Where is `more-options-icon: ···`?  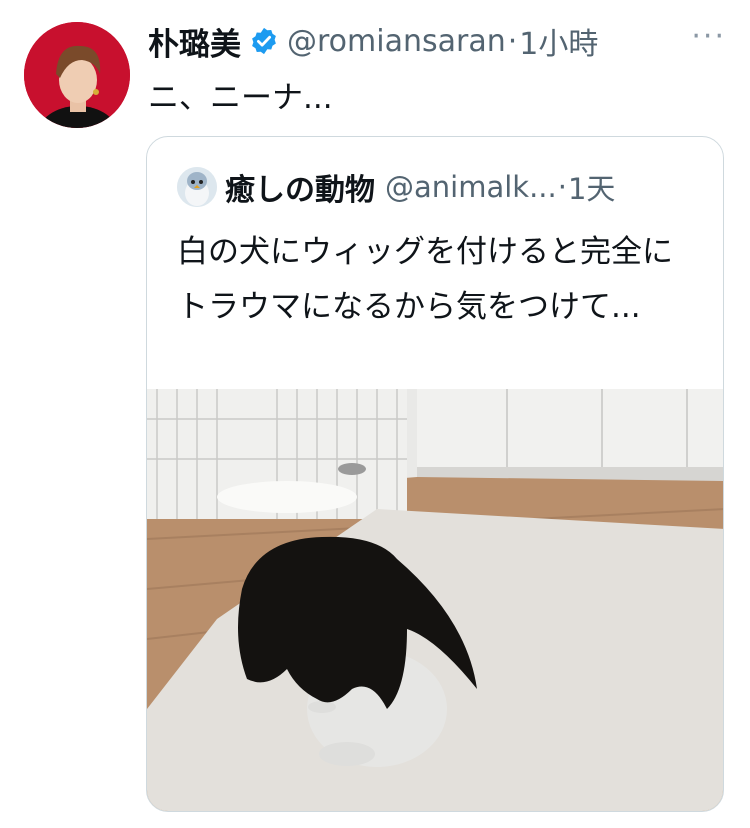
more-options-icon: ··· is located at coordinates (708, 37).